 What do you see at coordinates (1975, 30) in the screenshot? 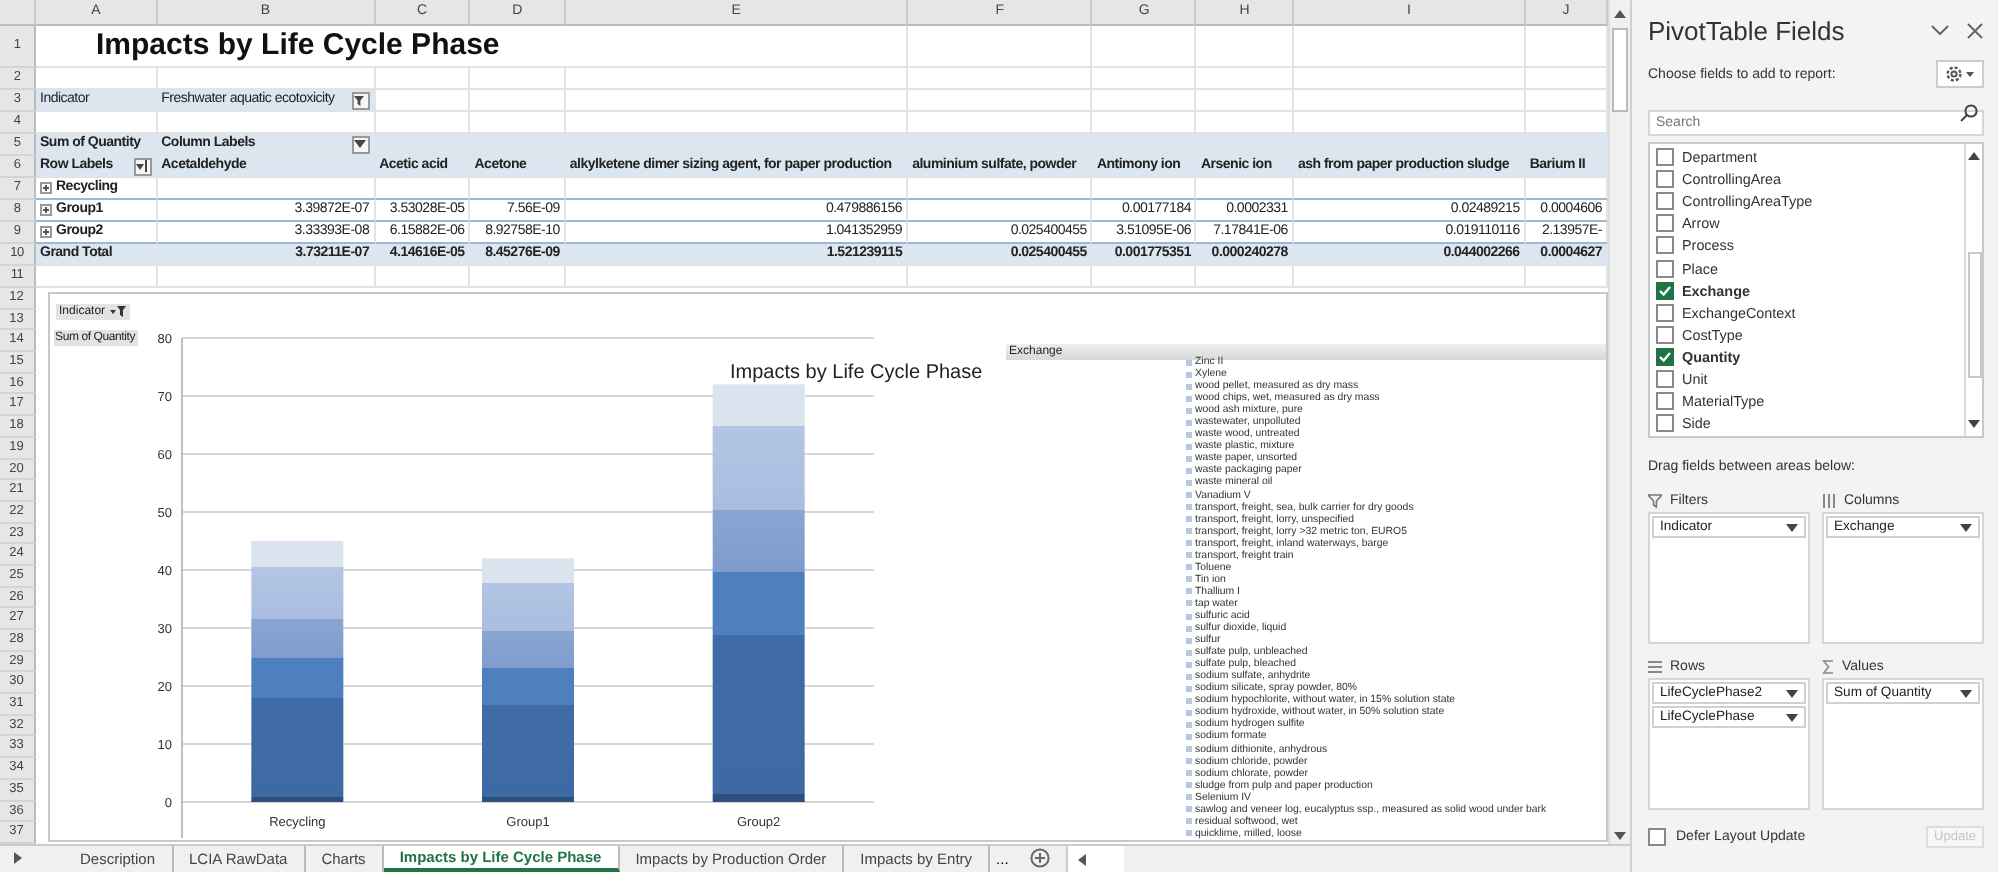
I see `close-icon` at bounding box center [1975, 30].